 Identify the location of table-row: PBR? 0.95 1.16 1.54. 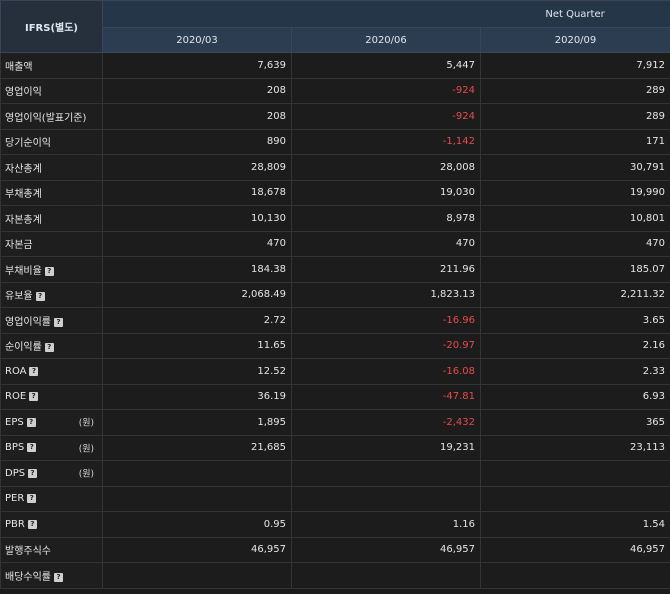
(335, 524).